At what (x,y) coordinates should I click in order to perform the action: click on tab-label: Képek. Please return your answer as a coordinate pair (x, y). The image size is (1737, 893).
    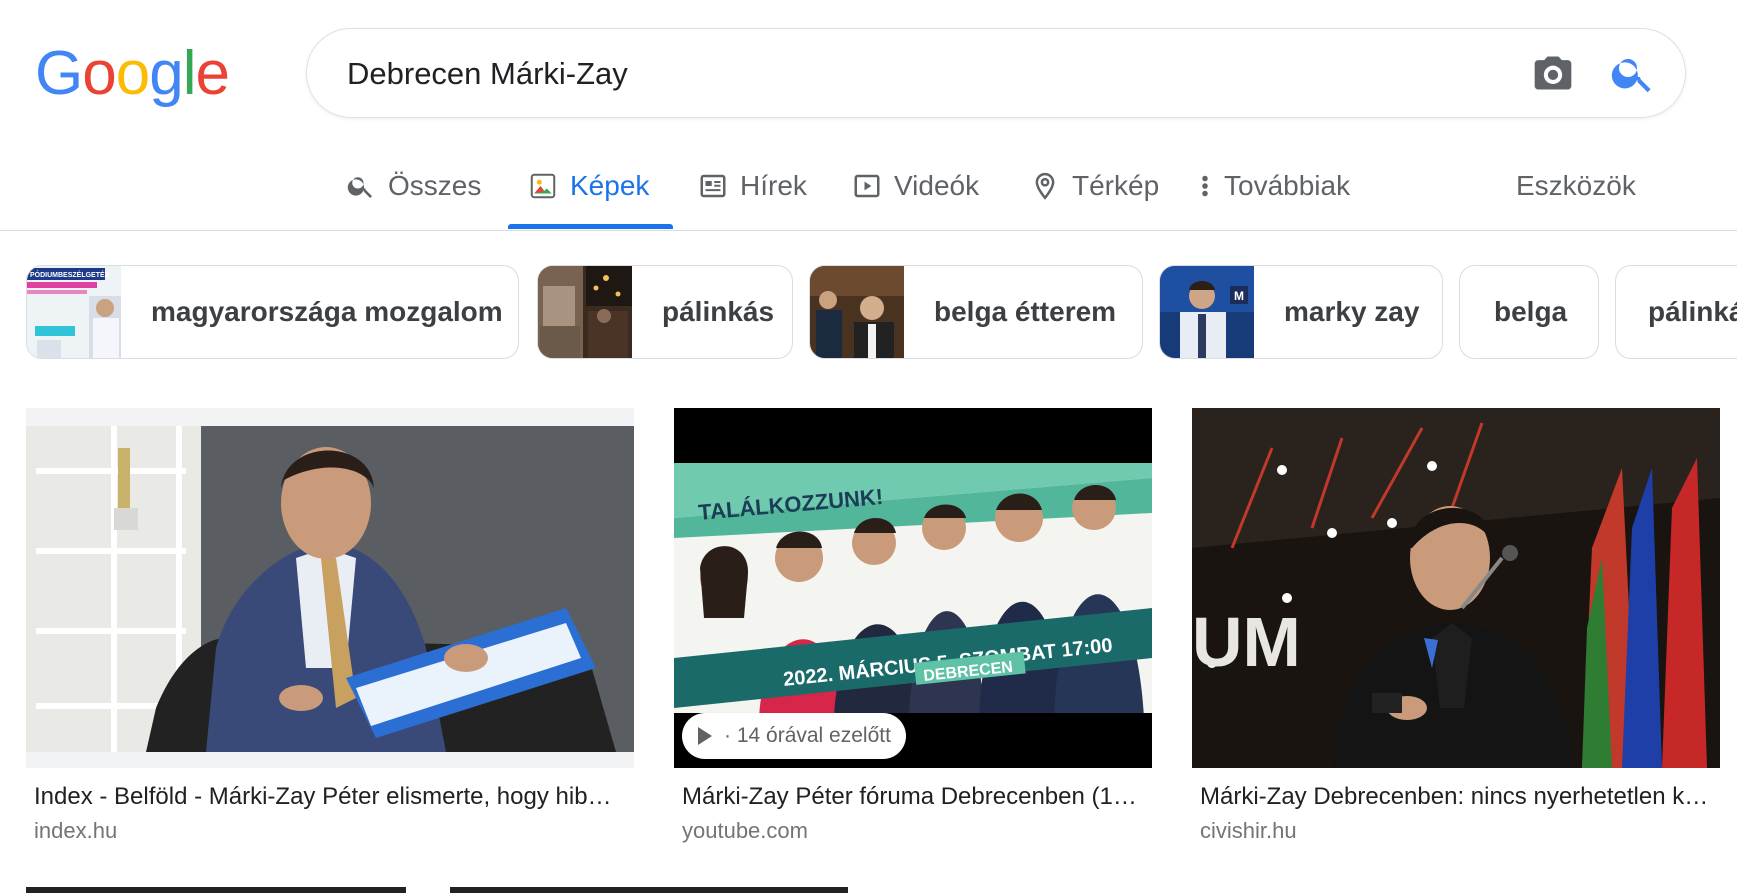
    Looking at the image, I should click on (610, 185).